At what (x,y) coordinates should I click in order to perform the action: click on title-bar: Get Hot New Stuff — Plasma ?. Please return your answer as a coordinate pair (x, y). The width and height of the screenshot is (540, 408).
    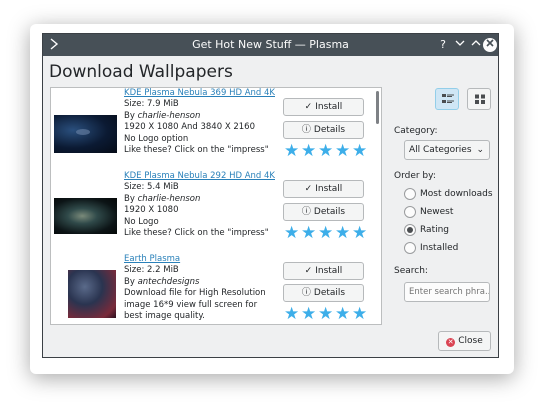
    Looking at the image, I should click on (270, 45).